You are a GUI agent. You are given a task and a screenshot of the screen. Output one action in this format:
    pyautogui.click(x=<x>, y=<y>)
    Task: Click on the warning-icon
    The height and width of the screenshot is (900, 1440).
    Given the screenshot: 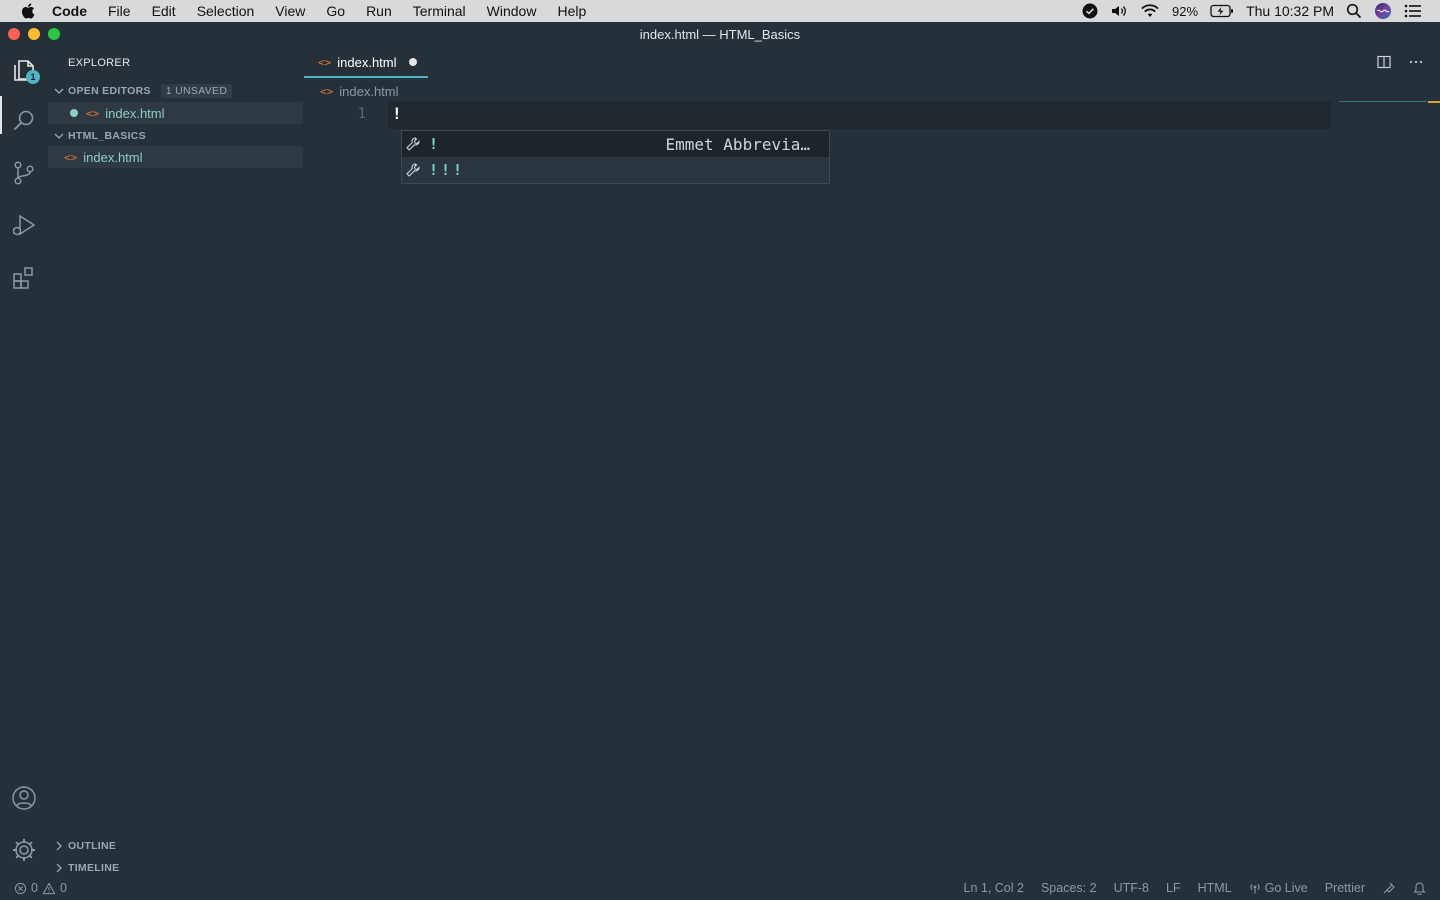 What is the action you would take?
    pyautogui.click(x=49, y=887)
    